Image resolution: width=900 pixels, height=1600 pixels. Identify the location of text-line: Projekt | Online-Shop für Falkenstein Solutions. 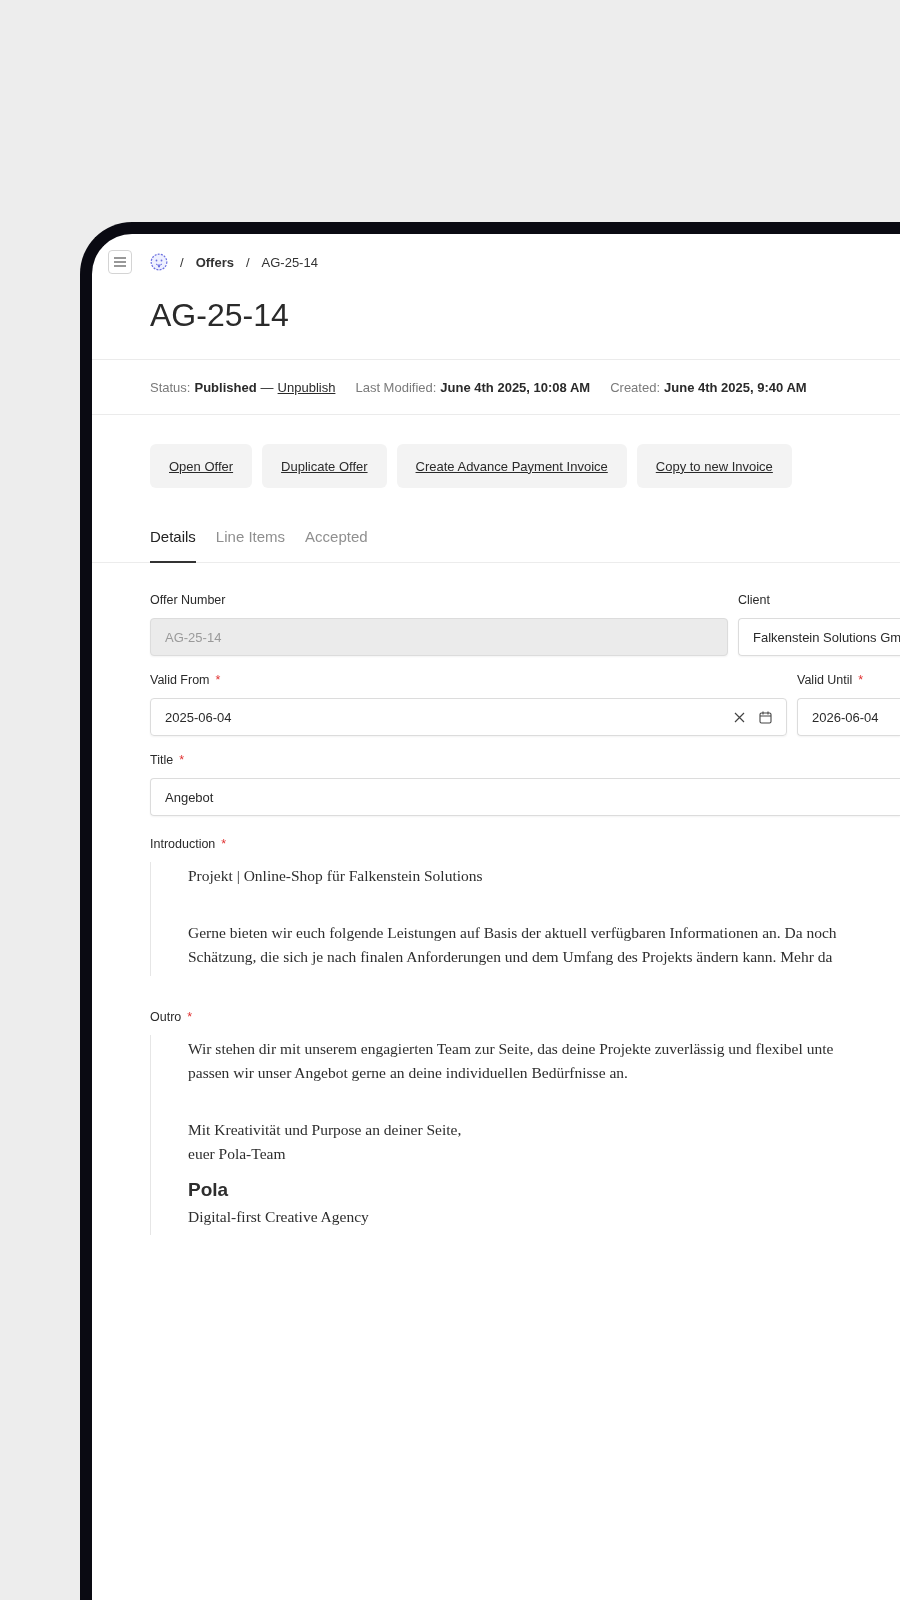
(336, 876).